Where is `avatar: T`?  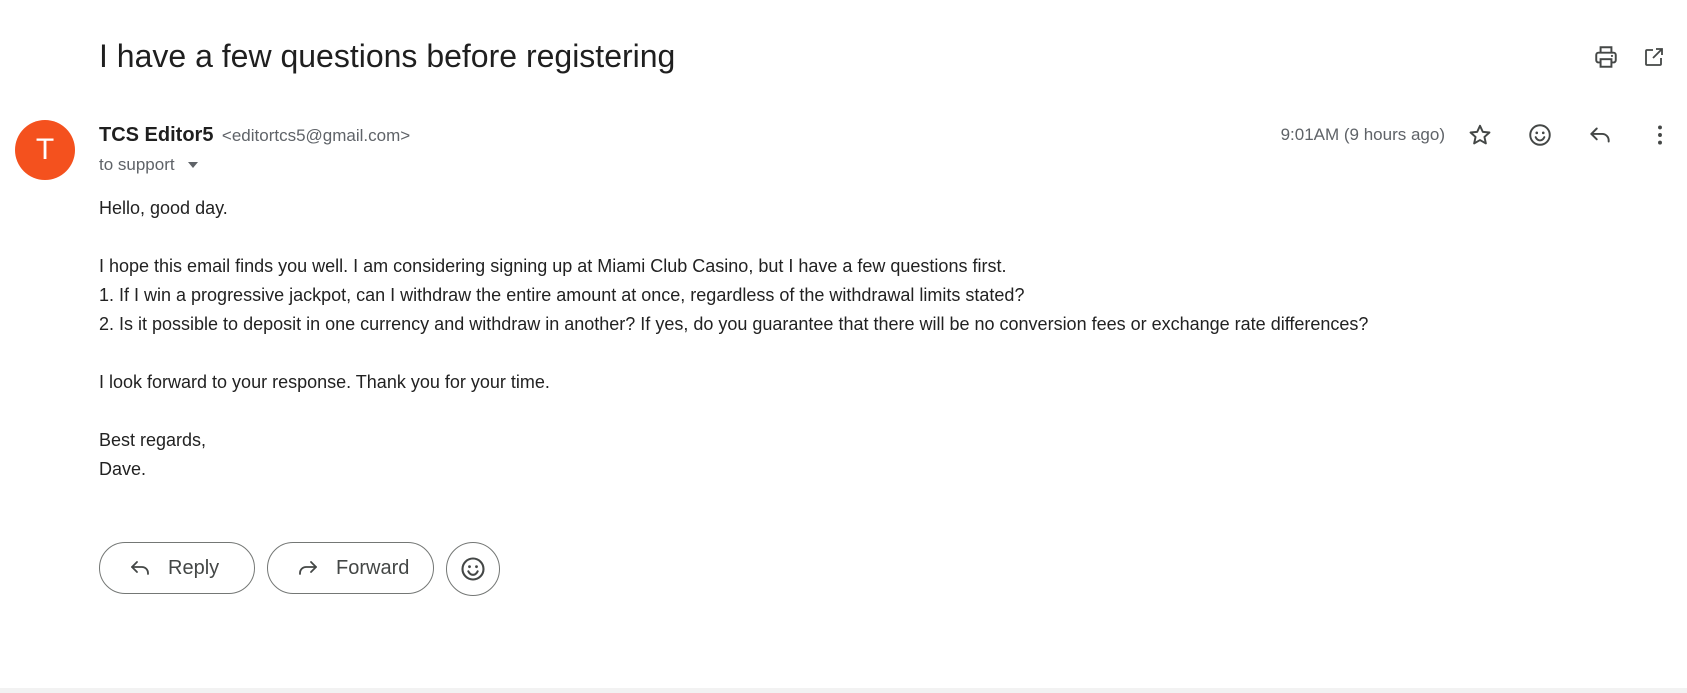
avatar: T is located at coordinates (45, 150).